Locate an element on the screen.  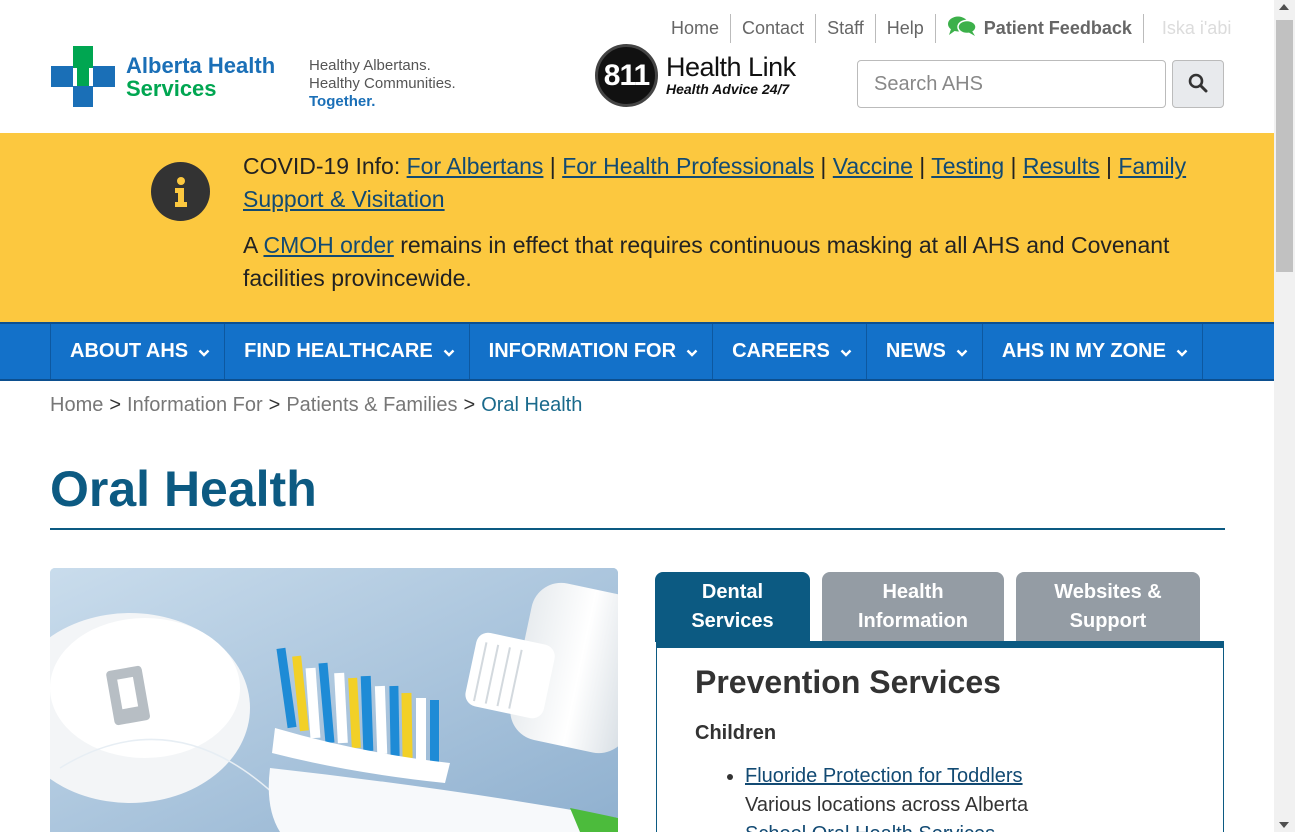
link-results: Results is located at coordinates (1061, 166).